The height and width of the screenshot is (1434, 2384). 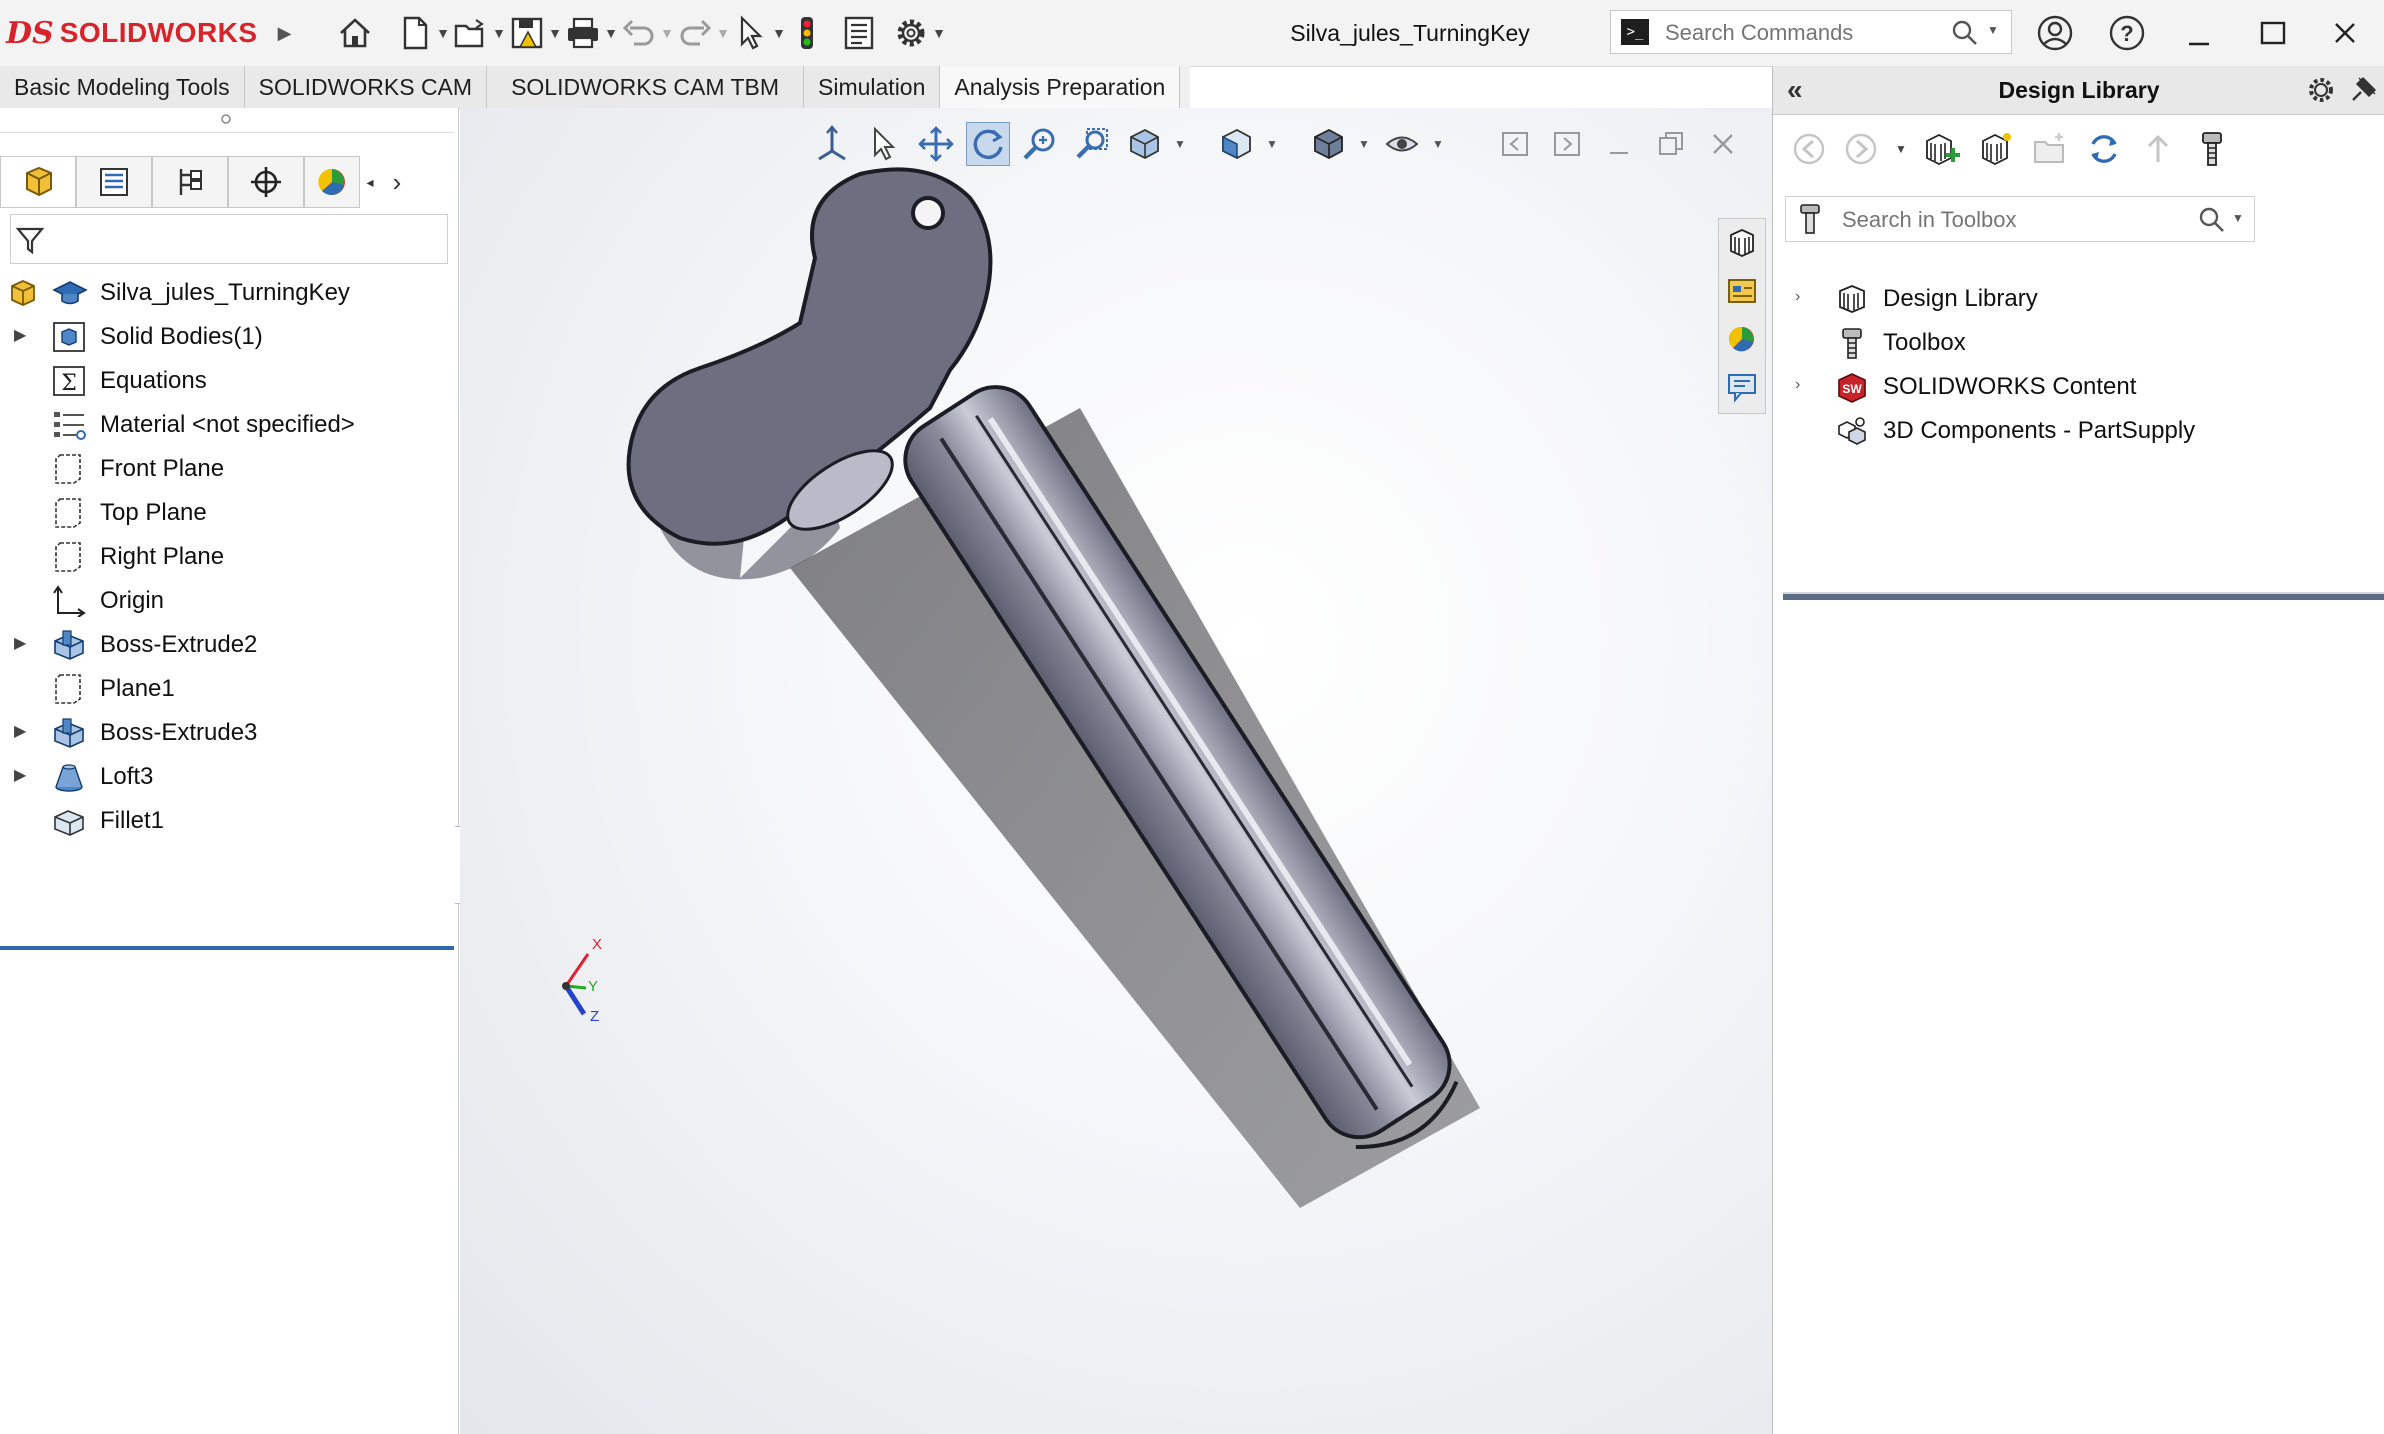 What do you see at coordinates (227, 688) in the screenshot?
I see `tree-item-plane1: Plane1` at bounding box center [227, 688].